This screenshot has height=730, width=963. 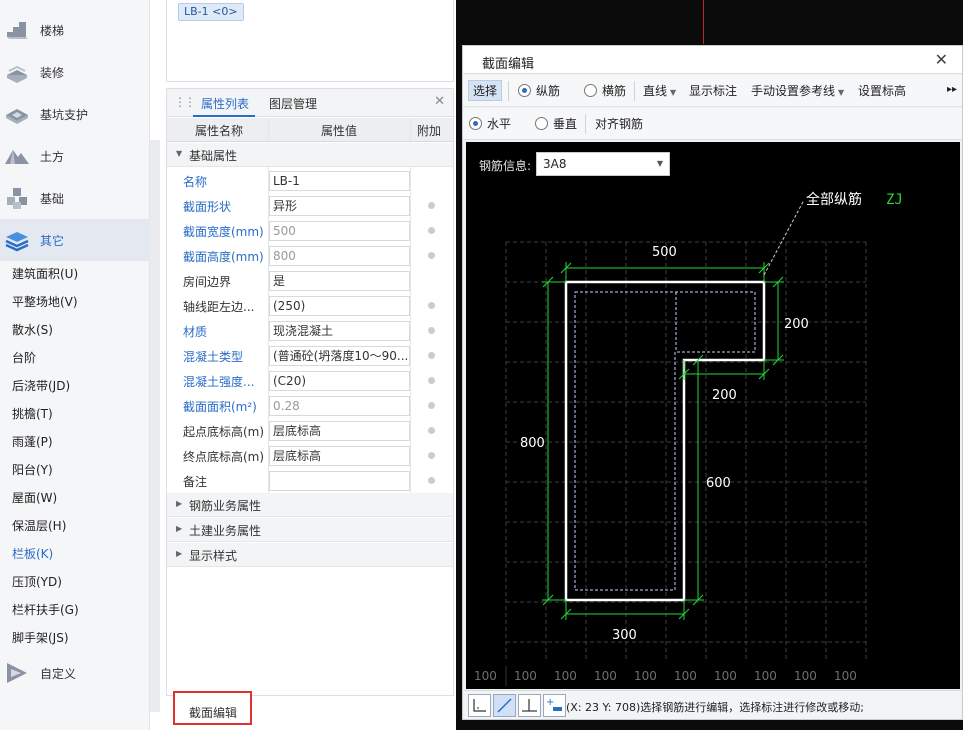 I want to click on nav-cat-decoration: 装修, so click(x=75, y=72).